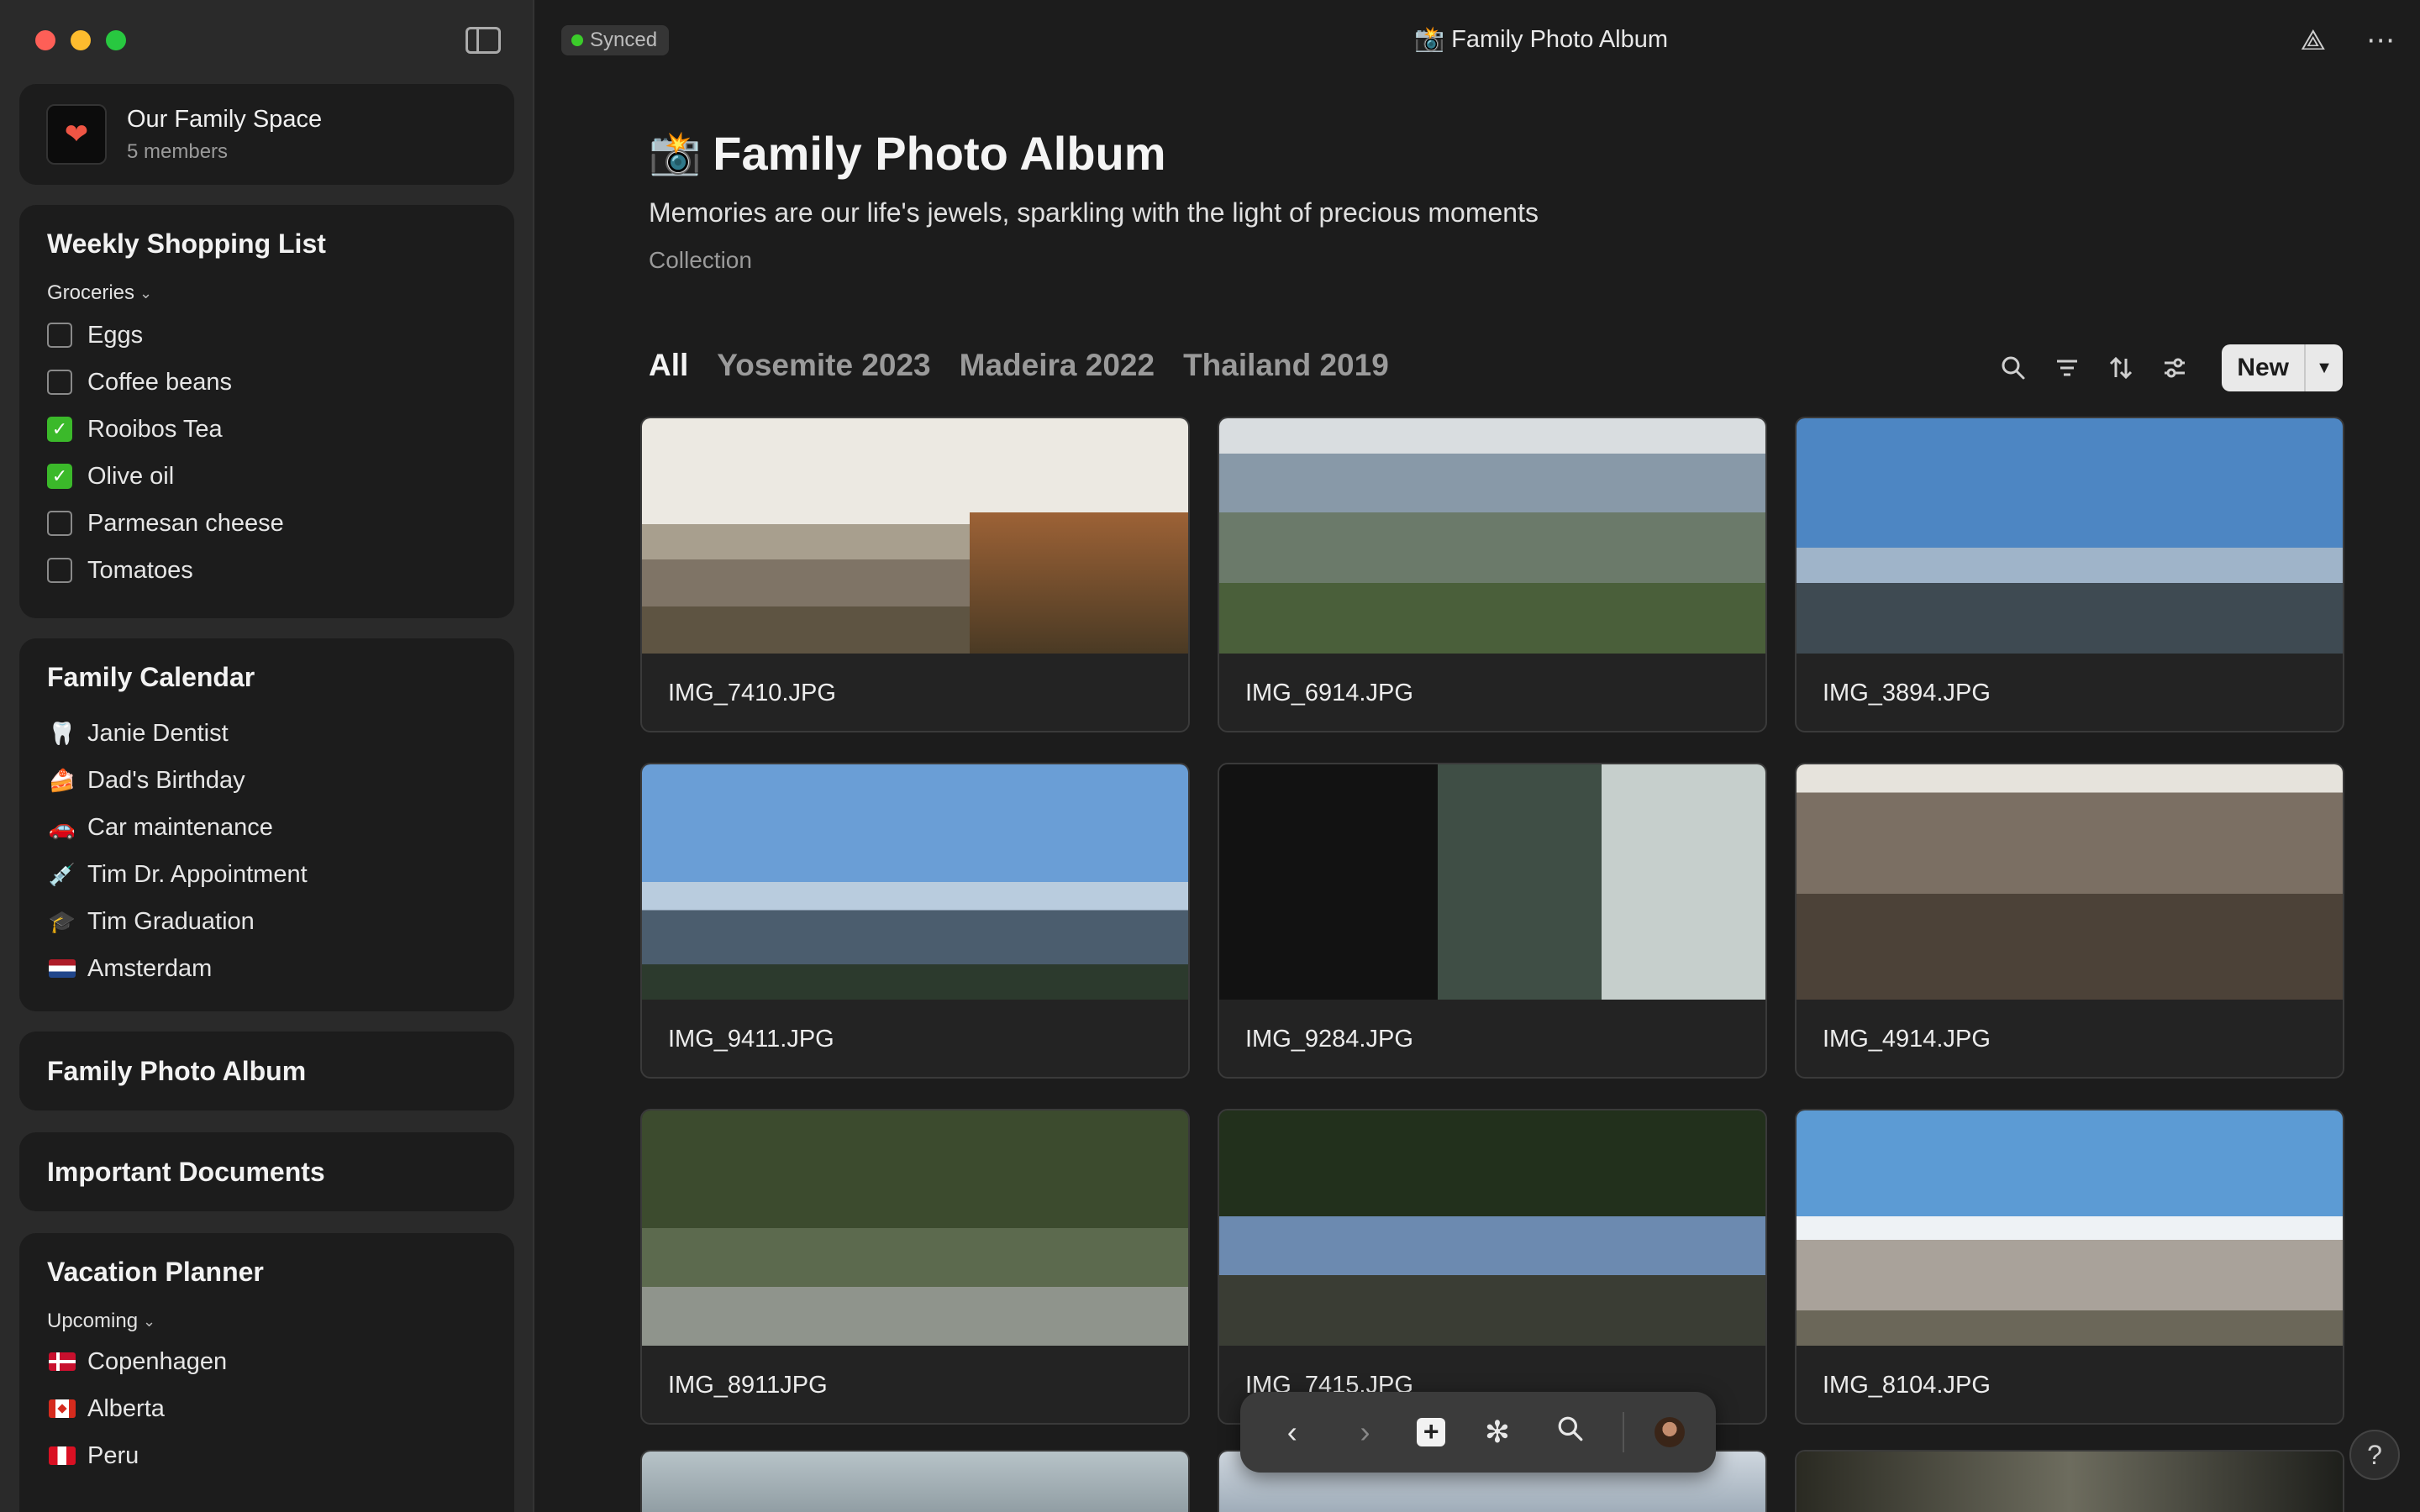 This screenshot has height=1512, width=2420. Describe the element at coordinates (267, 1361) in the screenshot. I see `vacation-item: Copenhagen` at that location.